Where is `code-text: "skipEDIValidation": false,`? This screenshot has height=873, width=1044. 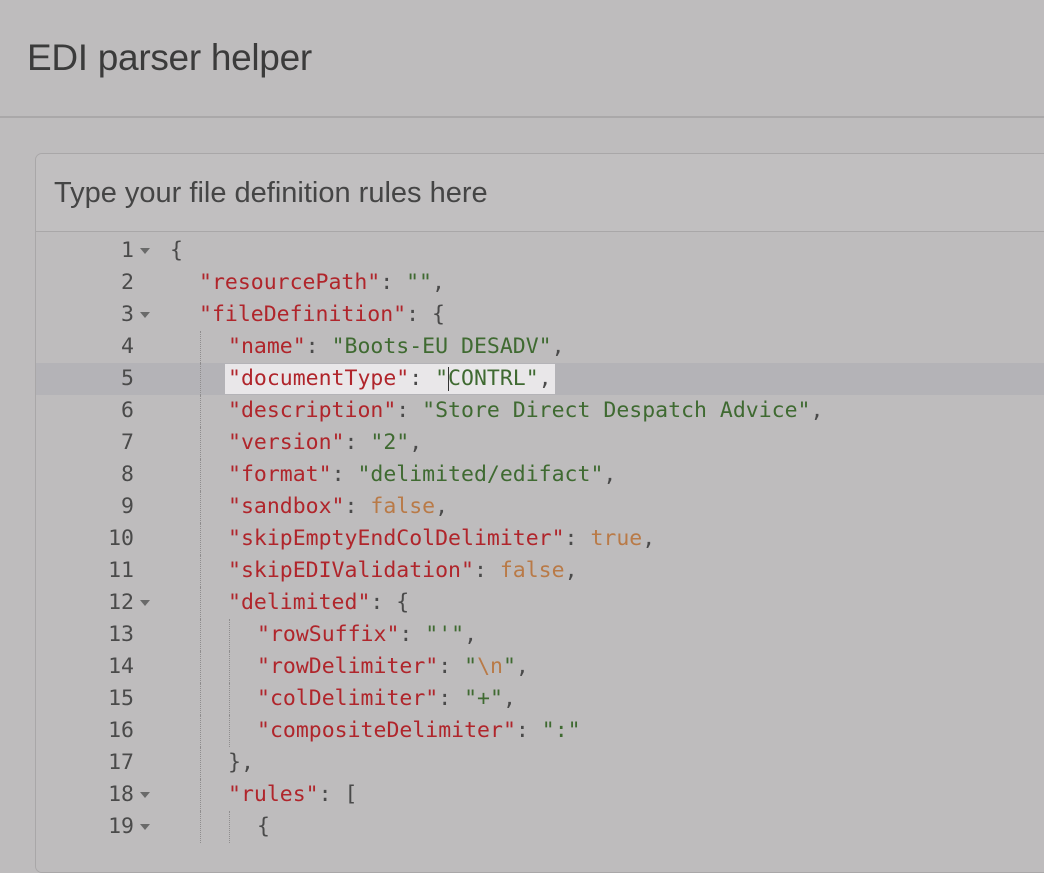
code-text: "skipEDIValidation": false, is located at coordinates (403, 570).